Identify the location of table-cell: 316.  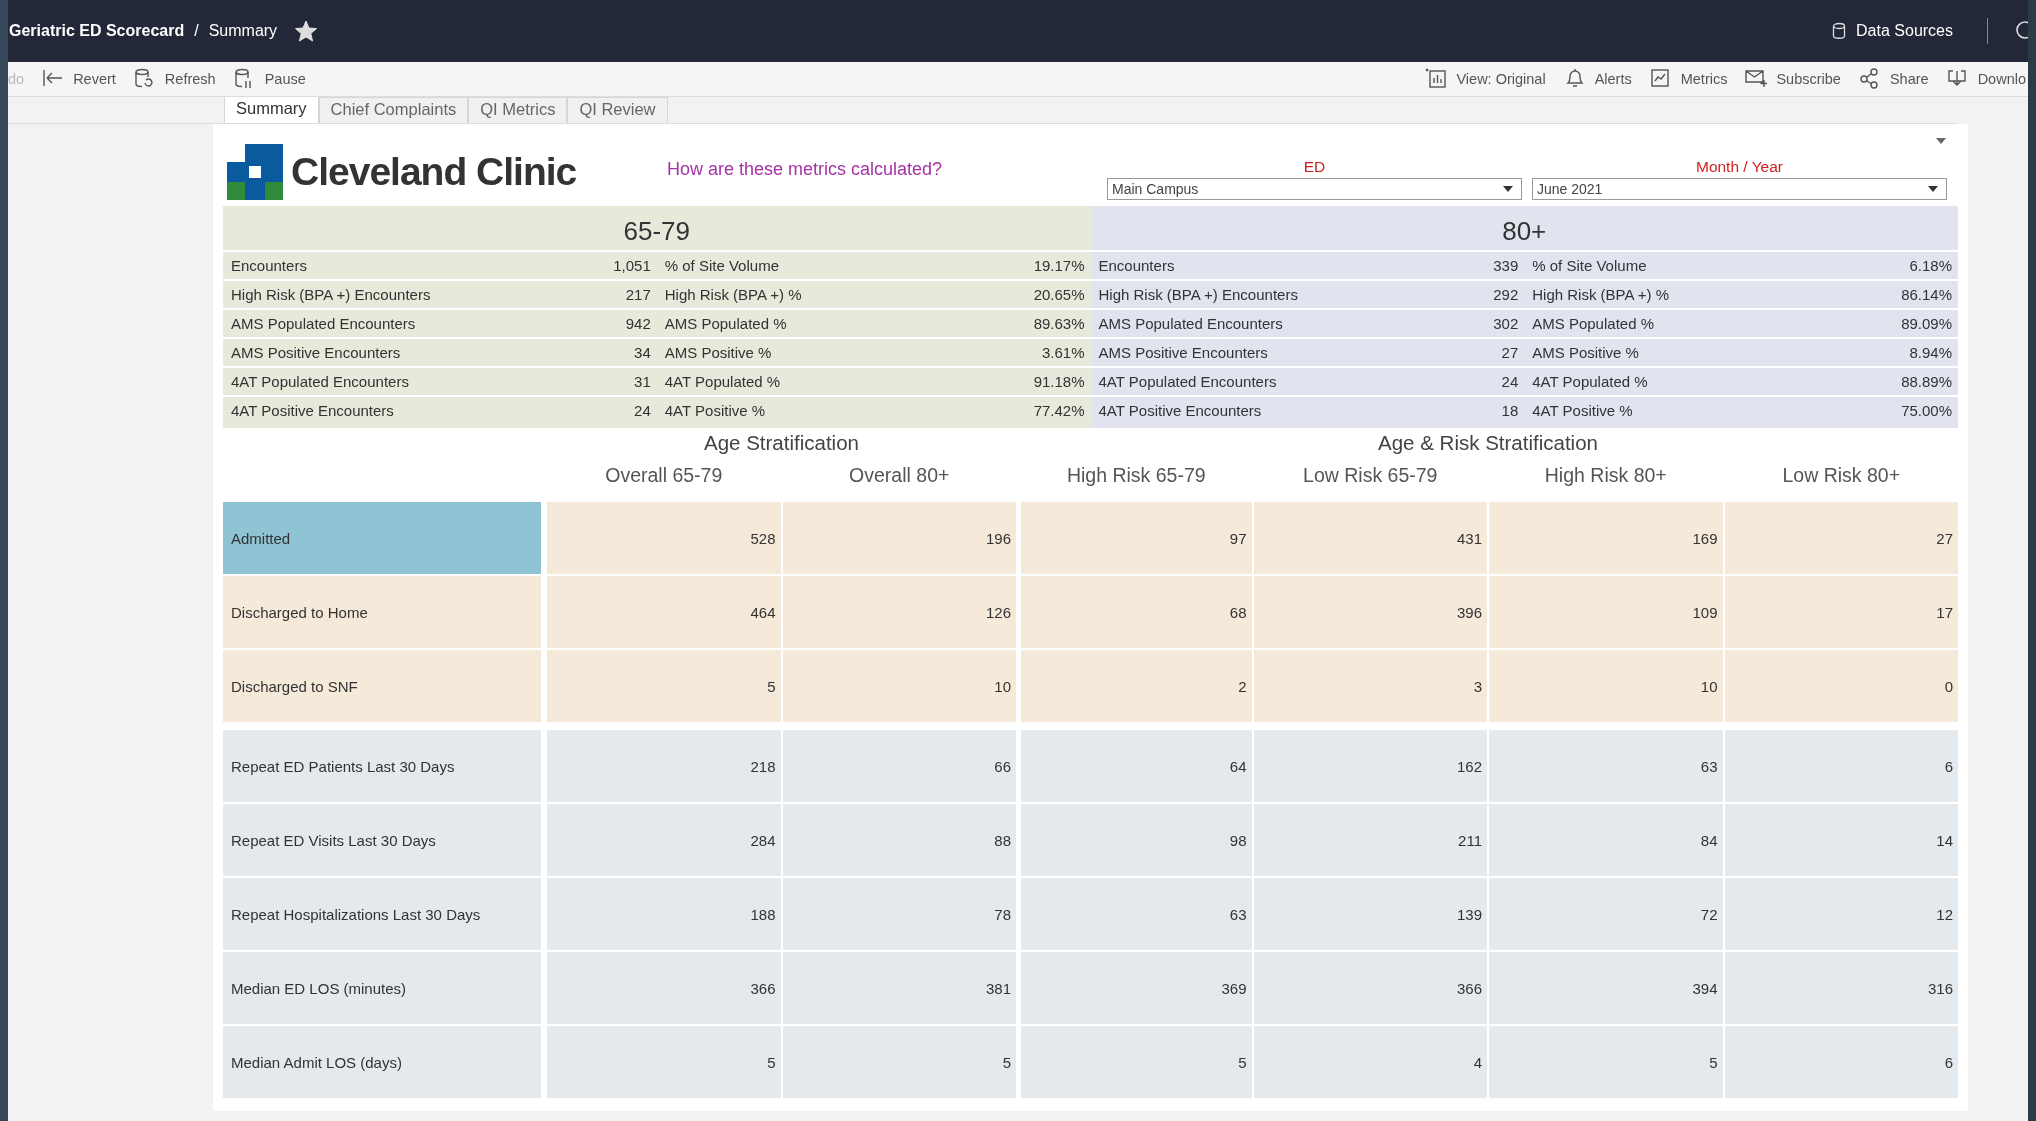
(1841, 989).